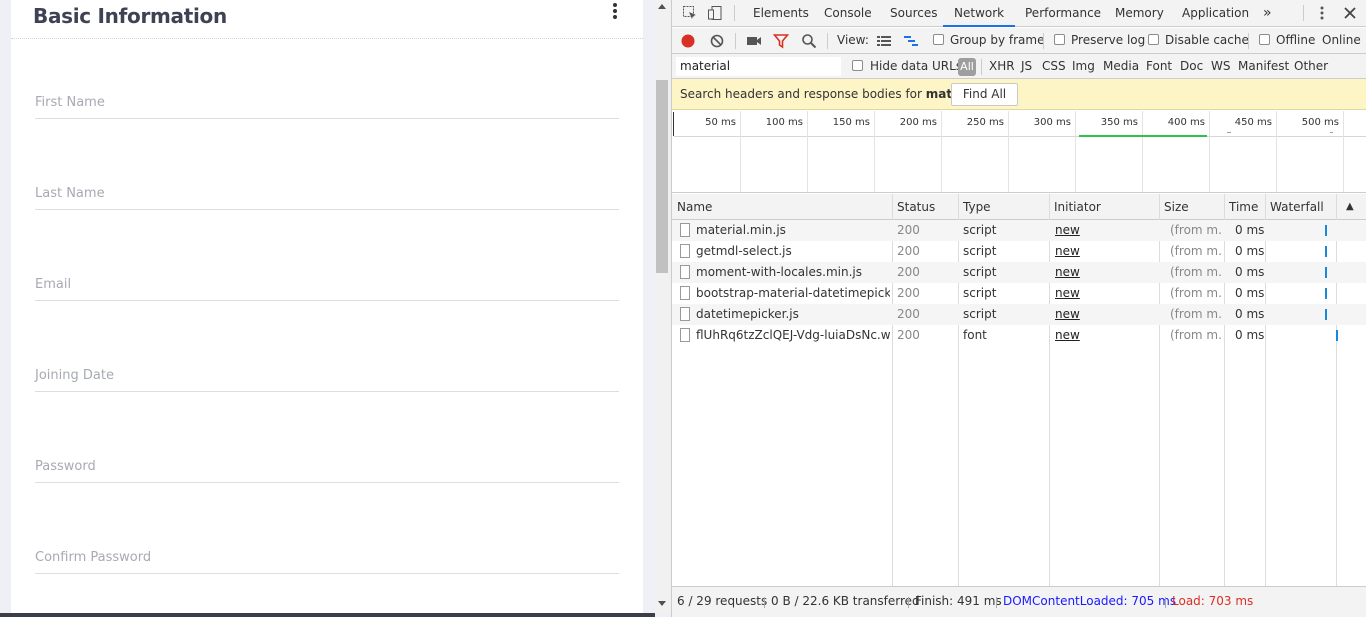  What do you see at coordinates (662, 6) in the screenshot?
I see `scroll-up-arrow-icon` at bounding box center [662, 6].